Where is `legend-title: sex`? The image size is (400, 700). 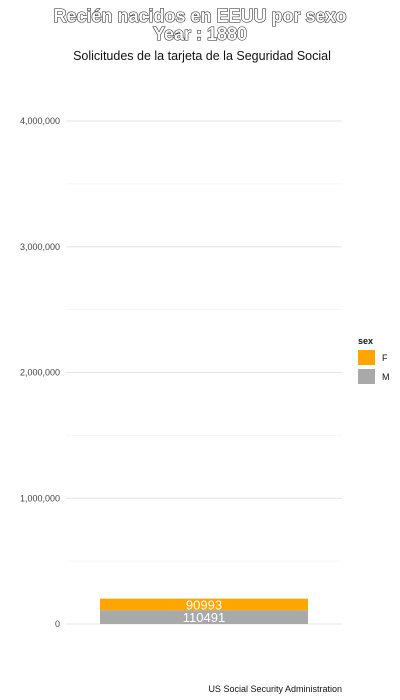
legend-title: sex is located at coordinates (365, 341).